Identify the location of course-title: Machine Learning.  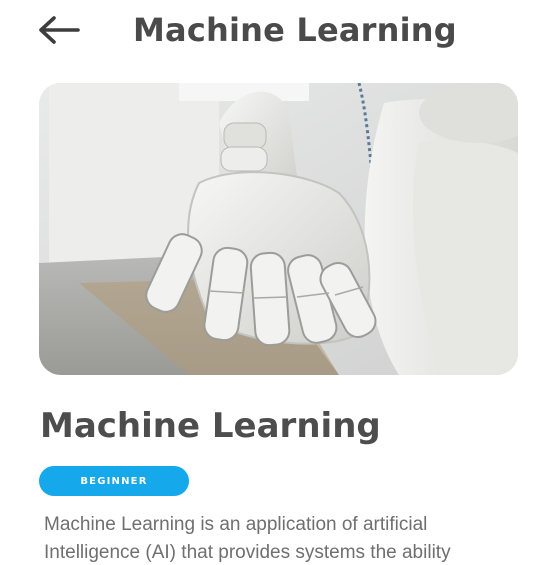
(210, 426).